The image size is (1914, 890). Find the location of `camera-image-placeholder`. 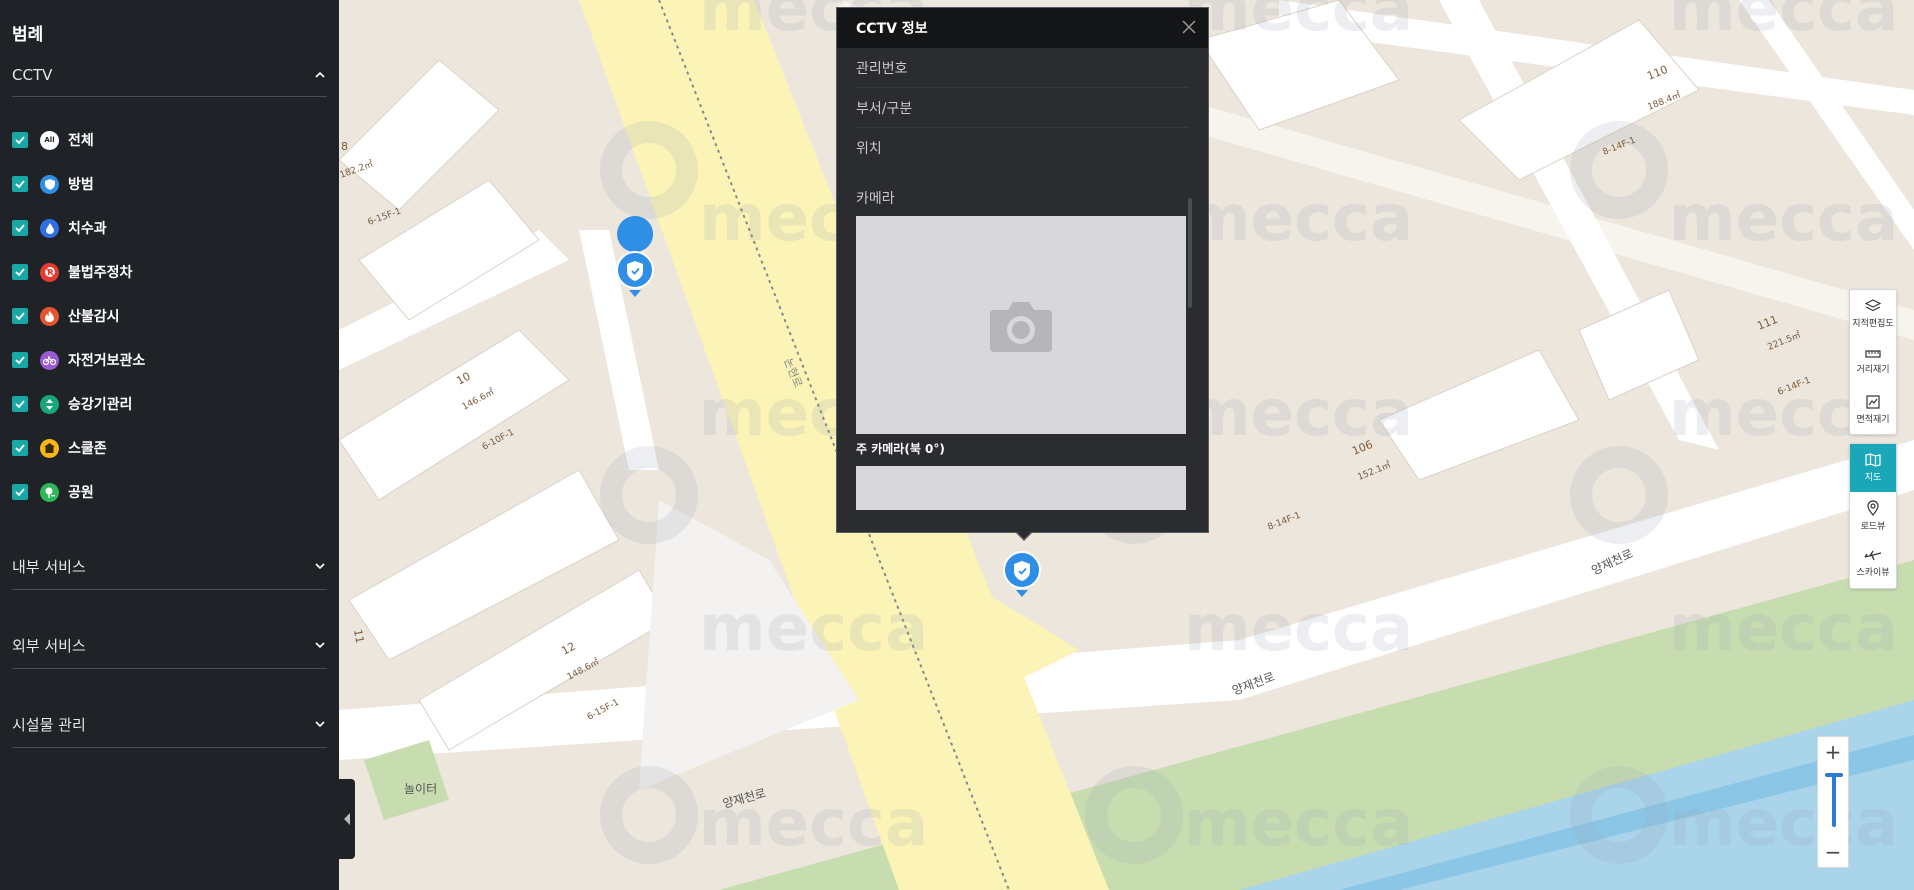

camera-image-placeholder is located at coordinates (1021, 325).